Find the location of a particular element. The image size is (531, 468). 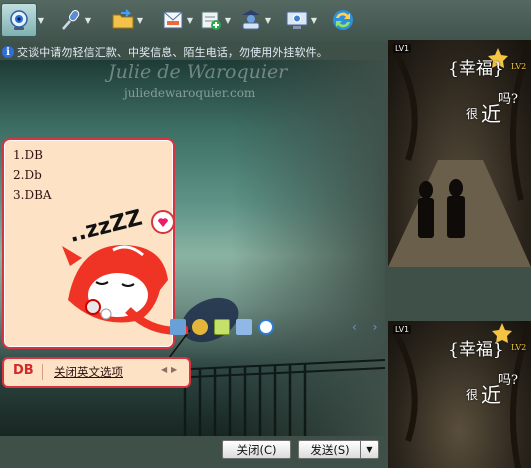

ime-input-bar: DB 关闭英文选项 ◀ ▶ is located at coordinates (96, 372).